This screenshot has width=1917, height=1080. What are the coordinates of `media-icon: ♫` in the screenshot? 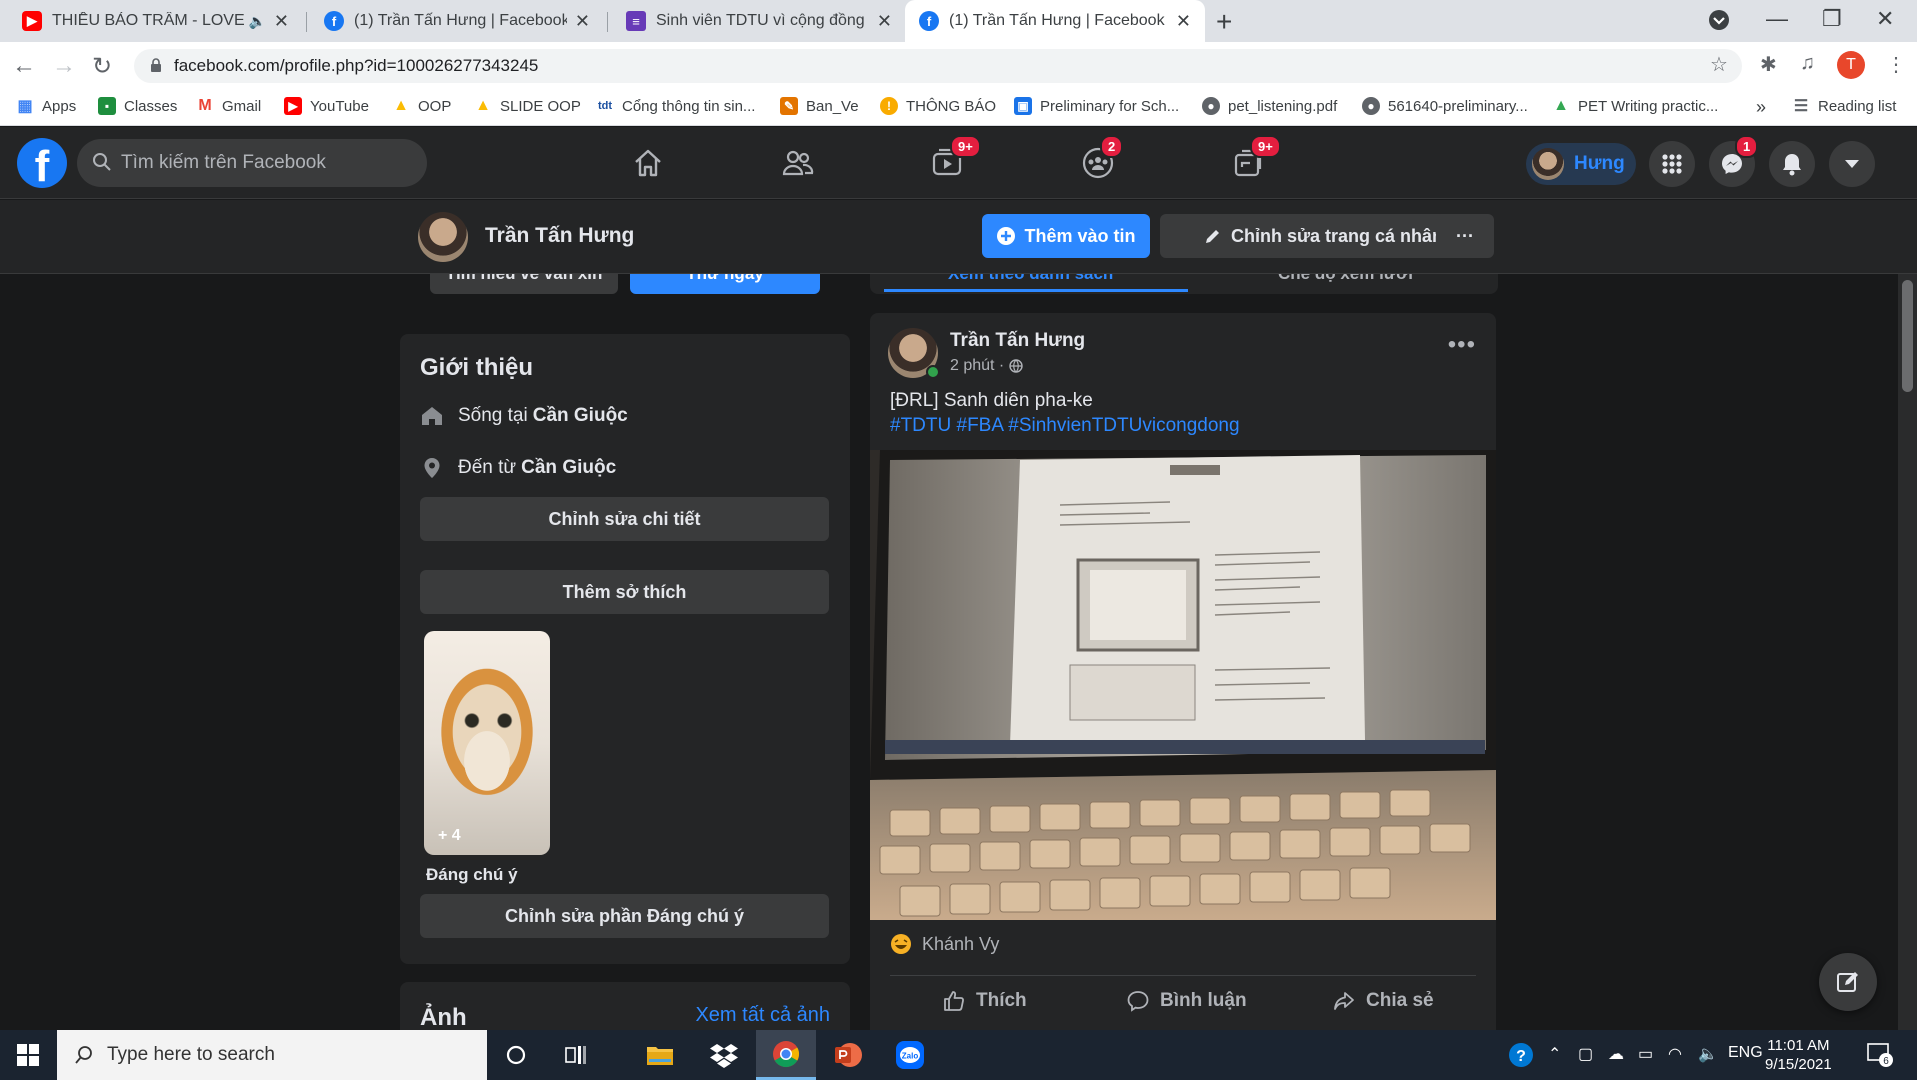 It's located at (1807, 63).